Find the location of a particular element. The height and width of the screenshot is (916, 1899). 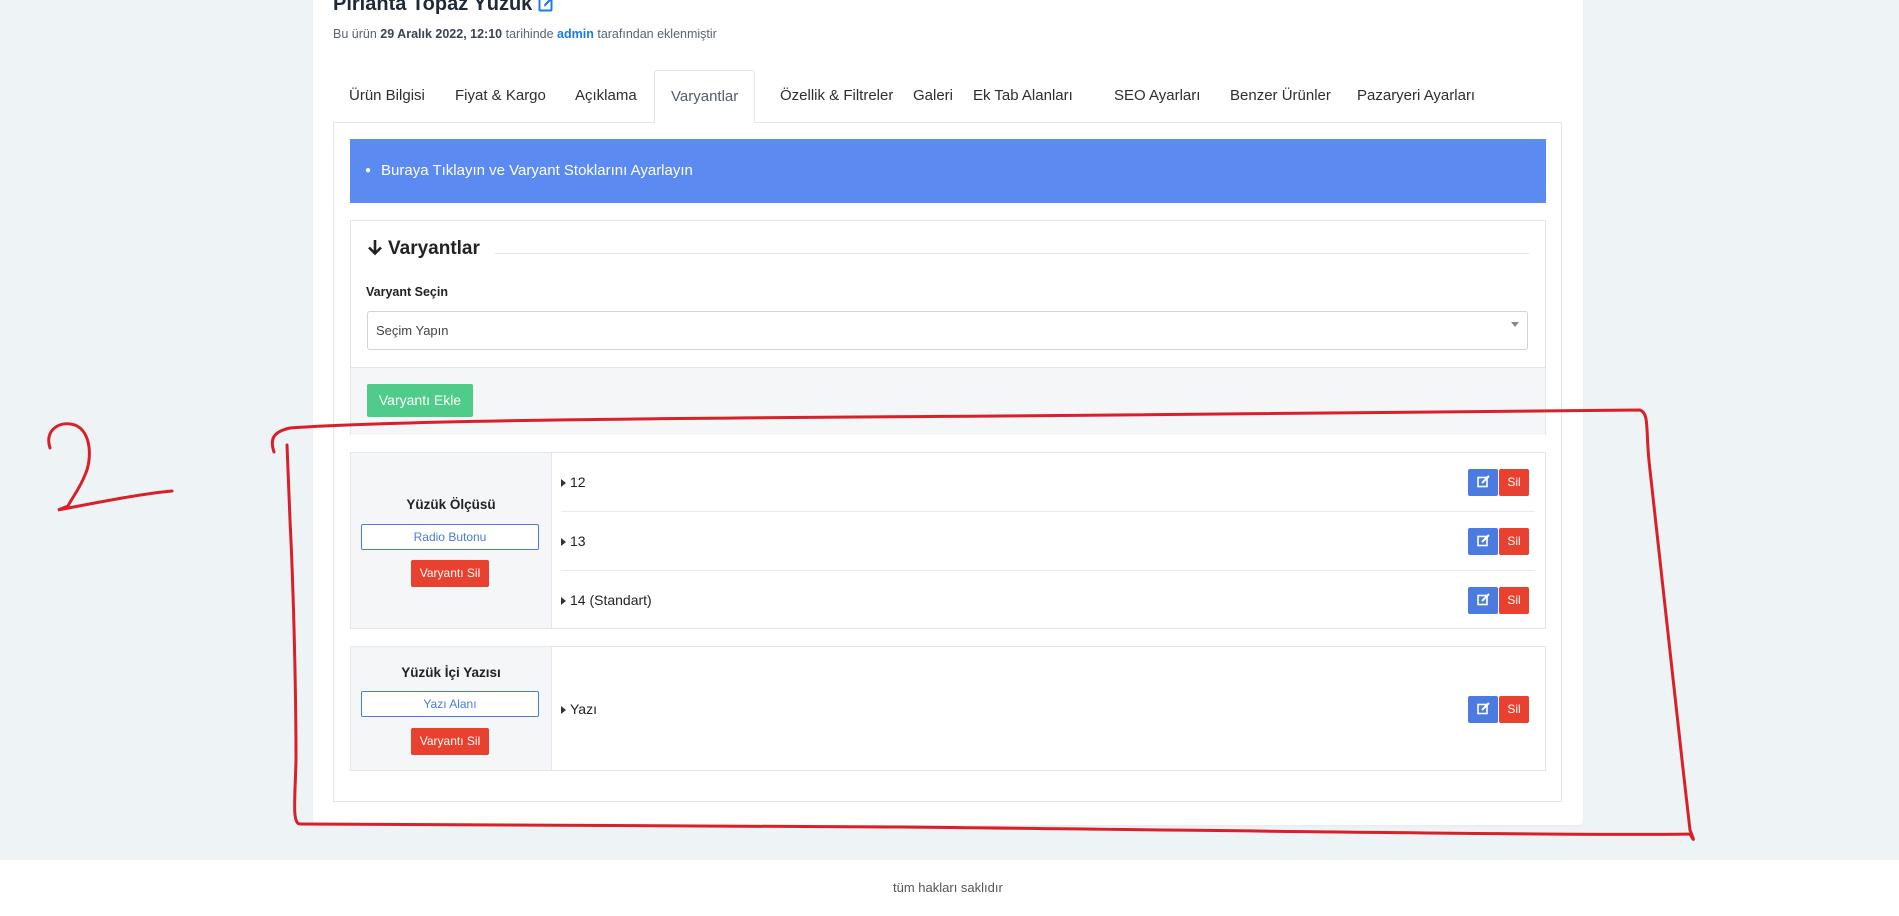

footer-text: tüm hakları saklıdır is located at coordinates (948, 887).